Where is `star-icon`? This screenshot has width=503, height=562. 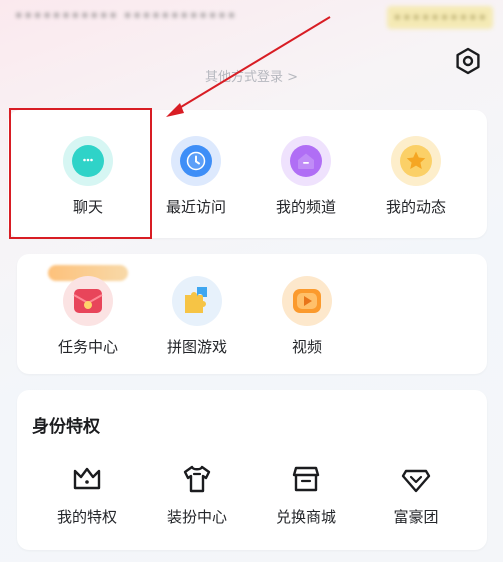
star-icon is located at coordinates (416, 160).